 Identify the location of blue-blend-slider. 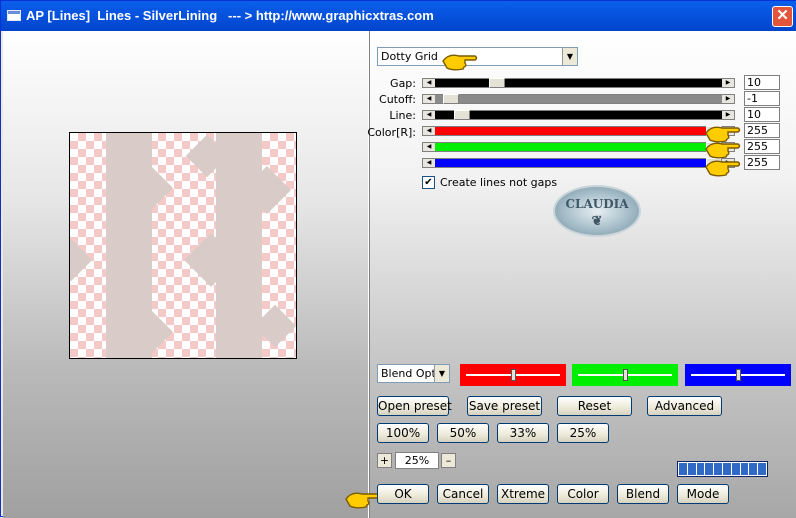
(738, 375).